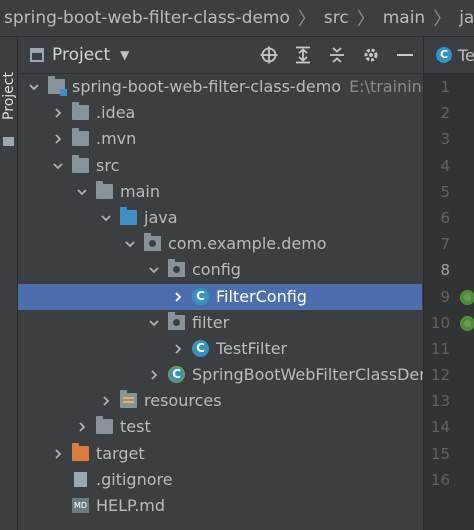  What do you see at coordinates (390, 86) in the screenshot?
I see `project-path: E:\training` at bounding box center [390, 86].